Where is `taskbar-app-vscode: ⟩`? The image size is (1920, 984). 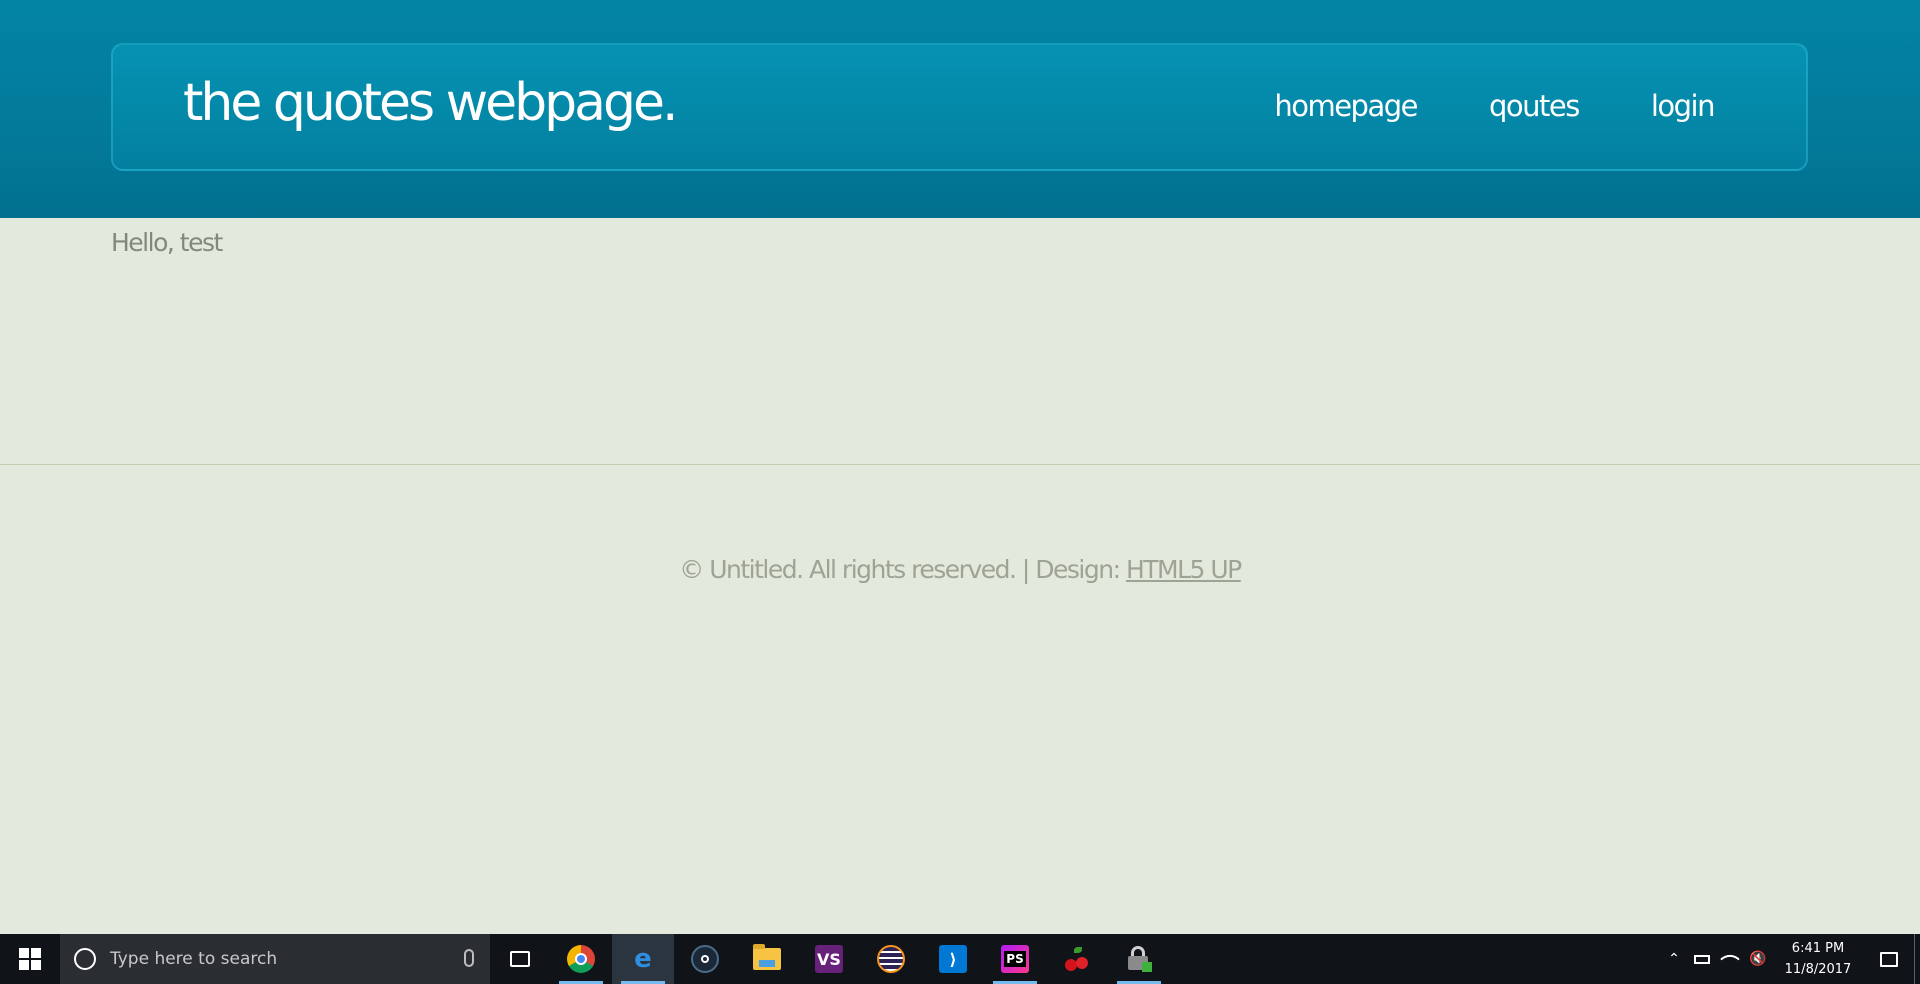 taskbar-app-vscode: ⟩ is located at coordinates (953, 959).